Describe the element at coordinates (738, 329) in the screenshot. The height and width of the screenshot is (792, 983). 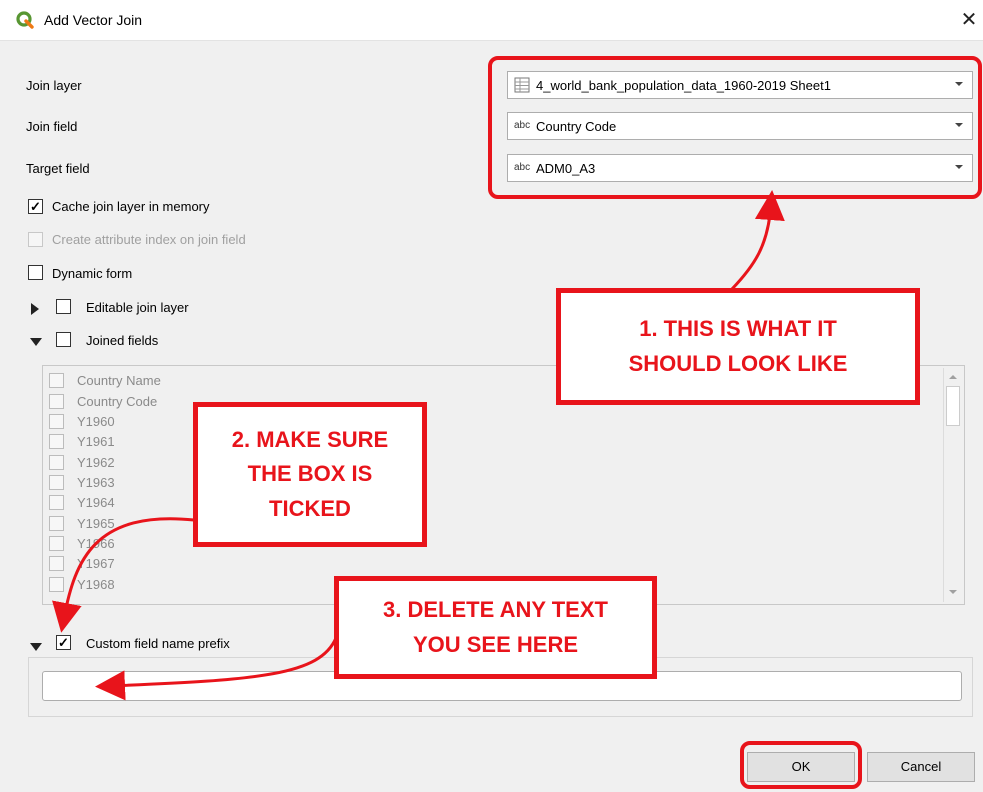
I see `callout-1-line-1: 1. THIS IS WHAT IT` at that location.